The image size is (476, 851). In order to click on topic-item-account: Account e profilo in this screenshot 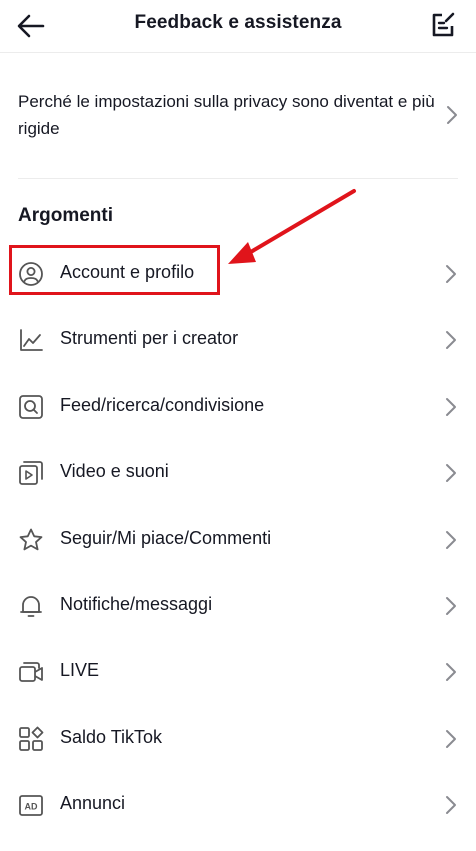, I will do `click(238, 273)`.